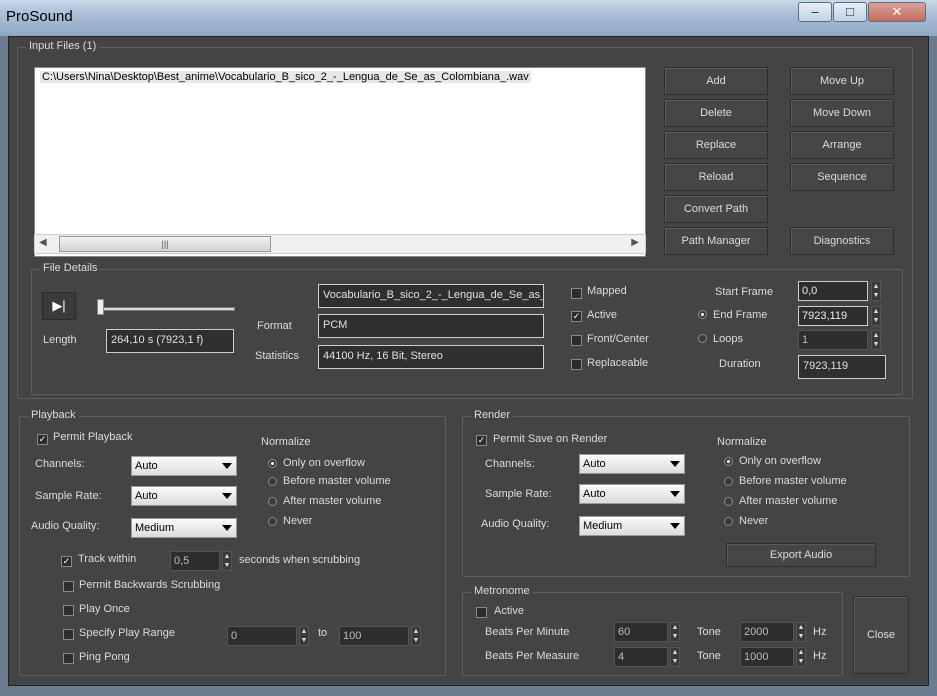 This screenshot has width=937, height=696. I want to click on r-channels-value: Auto, so click(594, 464).